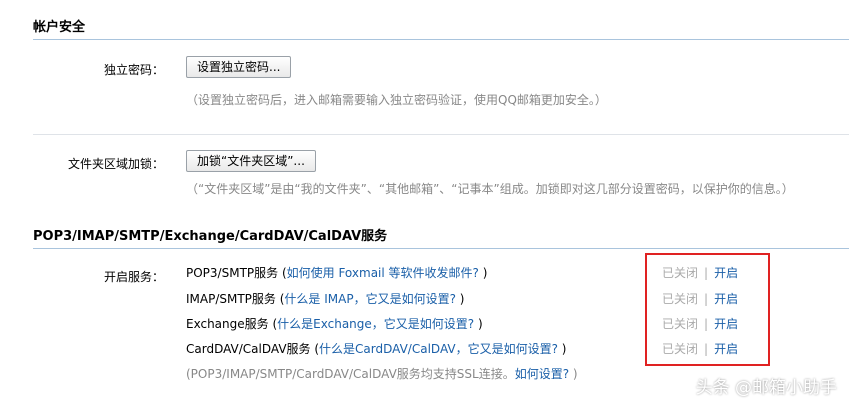 This screenshot has width=849, height=410. What do you see at coordinates (707, 309) in the screenshot?
I see `highlight-box` at bounding box center [707, 309].